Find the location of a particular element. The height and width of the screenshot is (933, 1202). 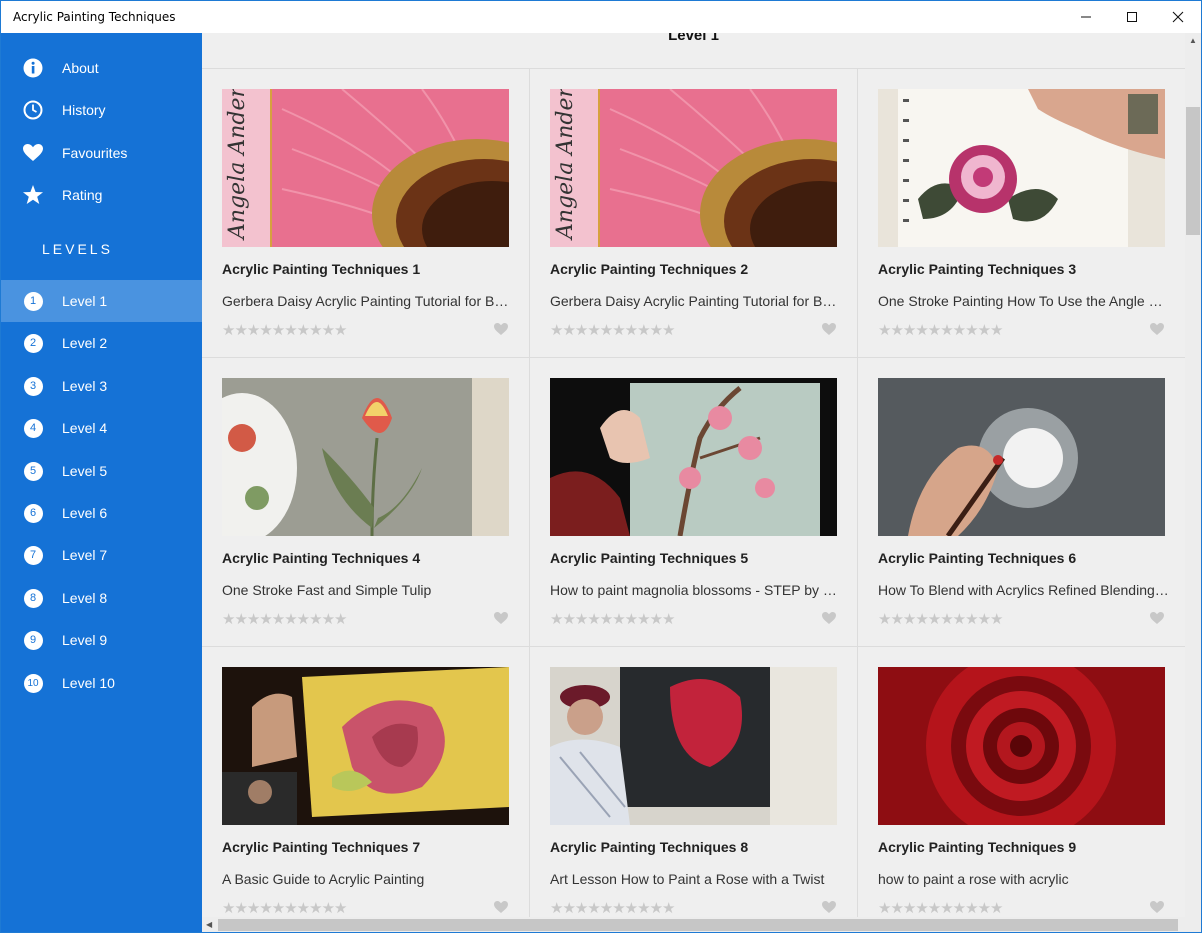

tulip-painting-image is located at coordinates (365, 457).